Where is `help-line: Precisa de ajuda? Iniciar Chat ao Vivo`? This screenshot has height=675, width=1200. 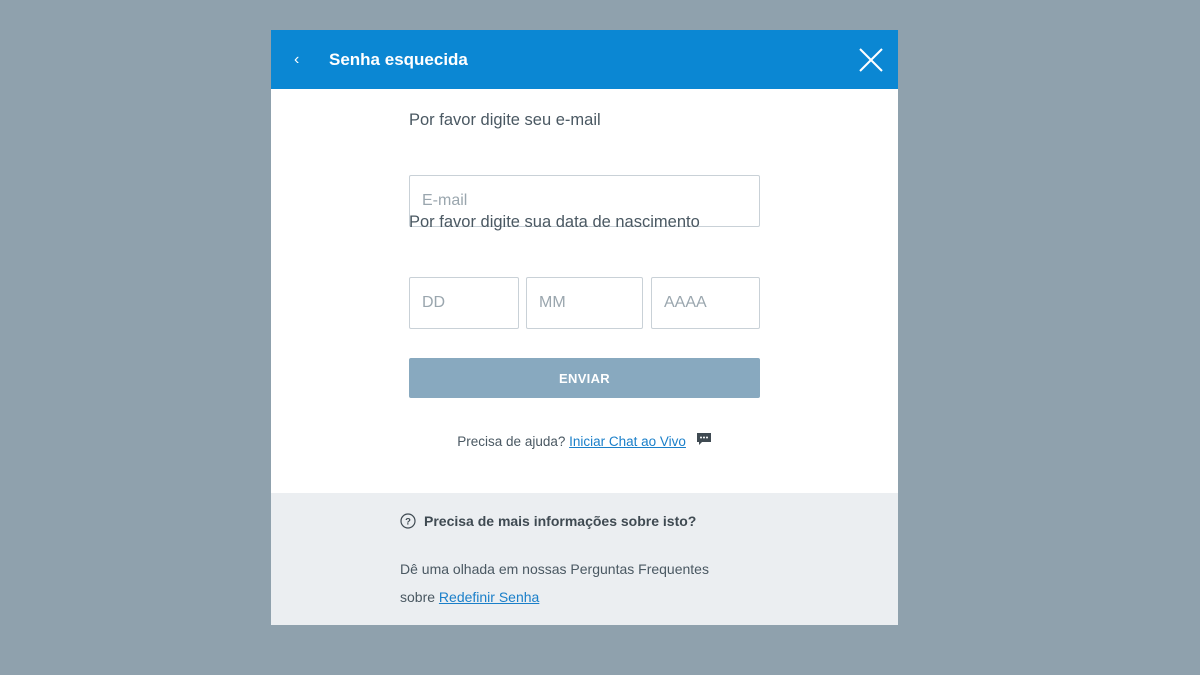 help-line: Precisa de ajuda? Iniciar Chat ao Vivo is located at coordinates (584, 440).